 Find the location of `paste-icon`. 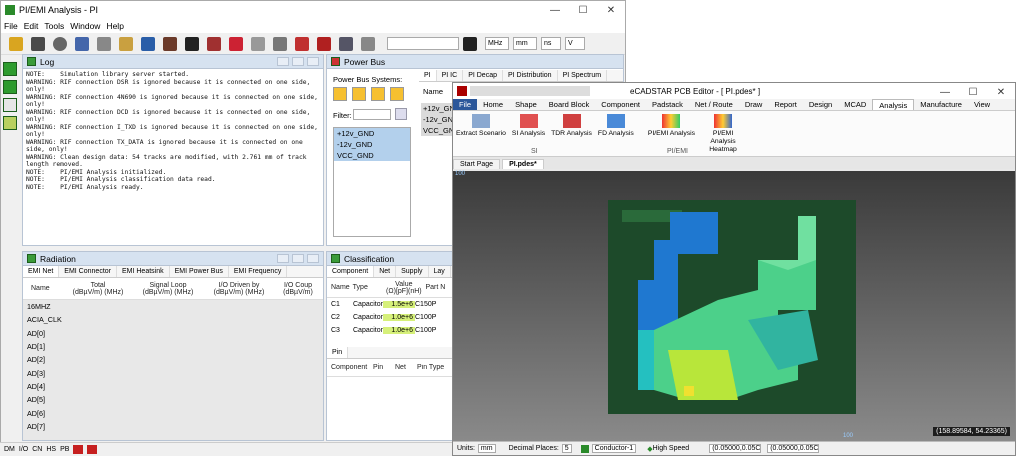

paste-icon is located at coordinates (126, 43).